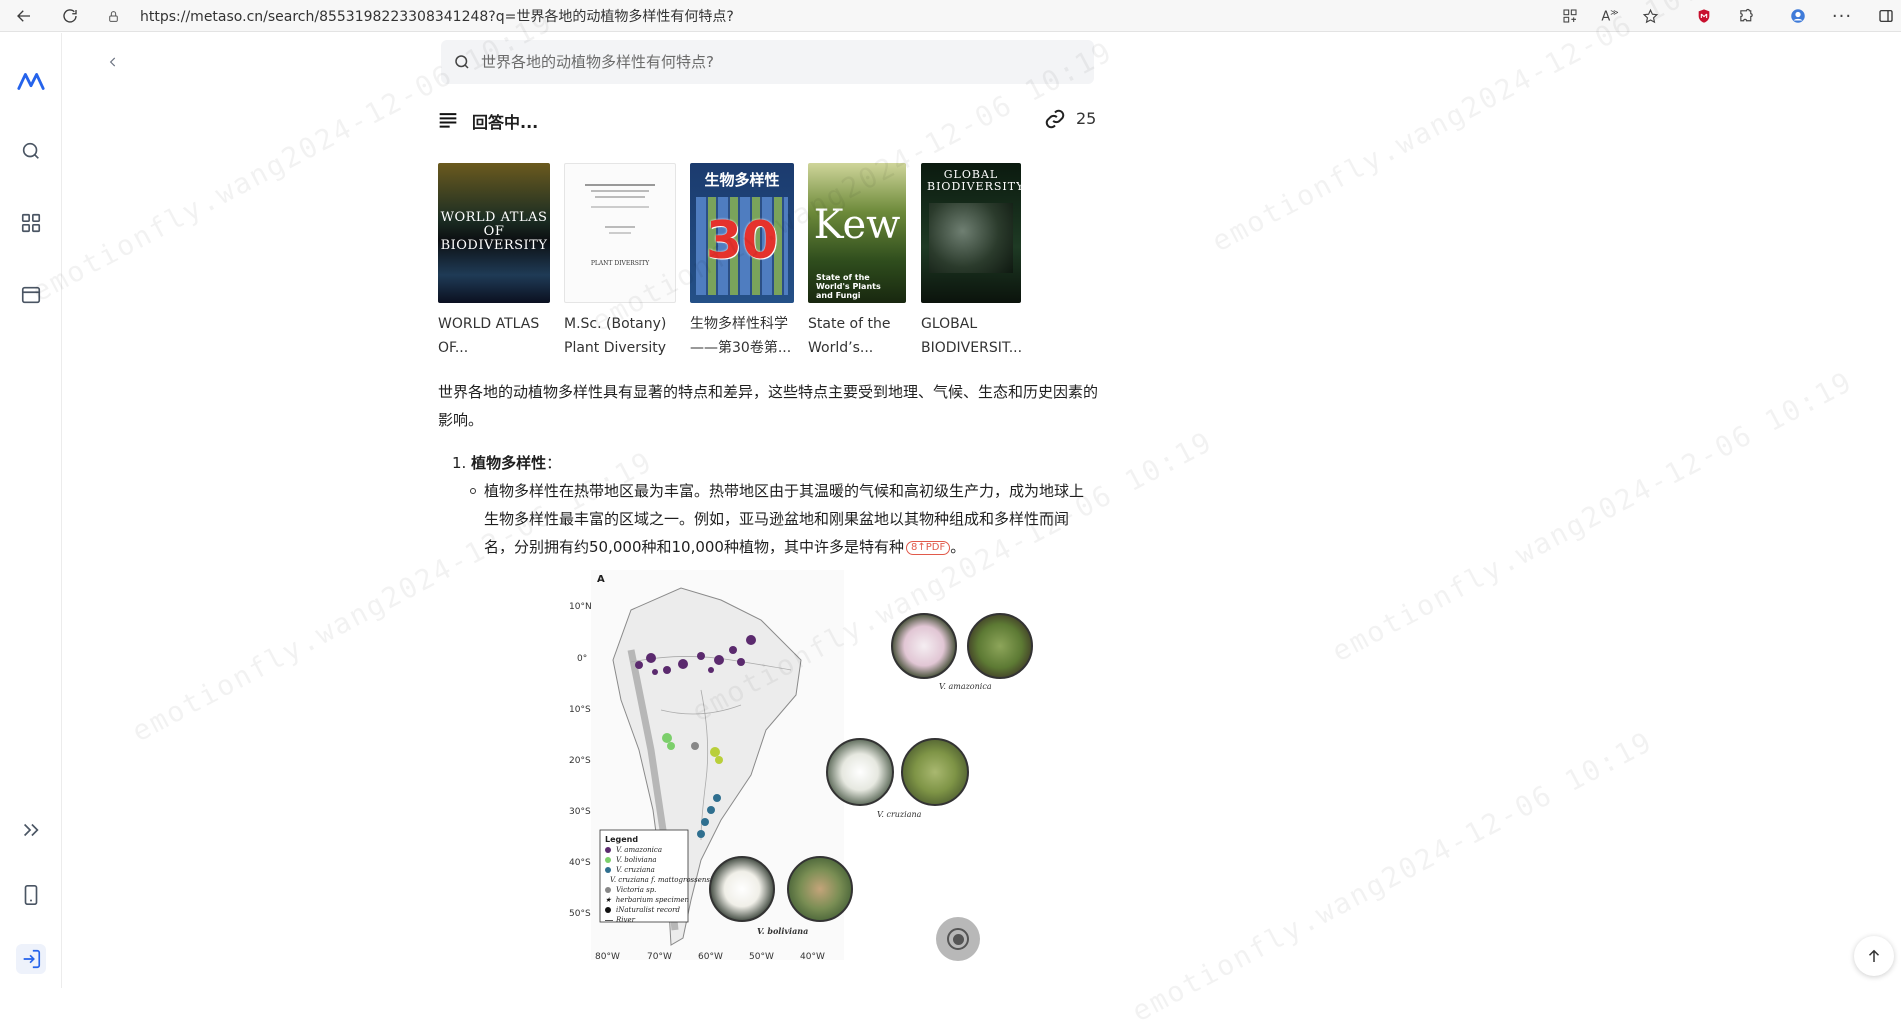 This screenshot has width=1901, height=1028. Describe the element at coordinates (860, 772) in the screenshot. I see `flower-photo` at that location.